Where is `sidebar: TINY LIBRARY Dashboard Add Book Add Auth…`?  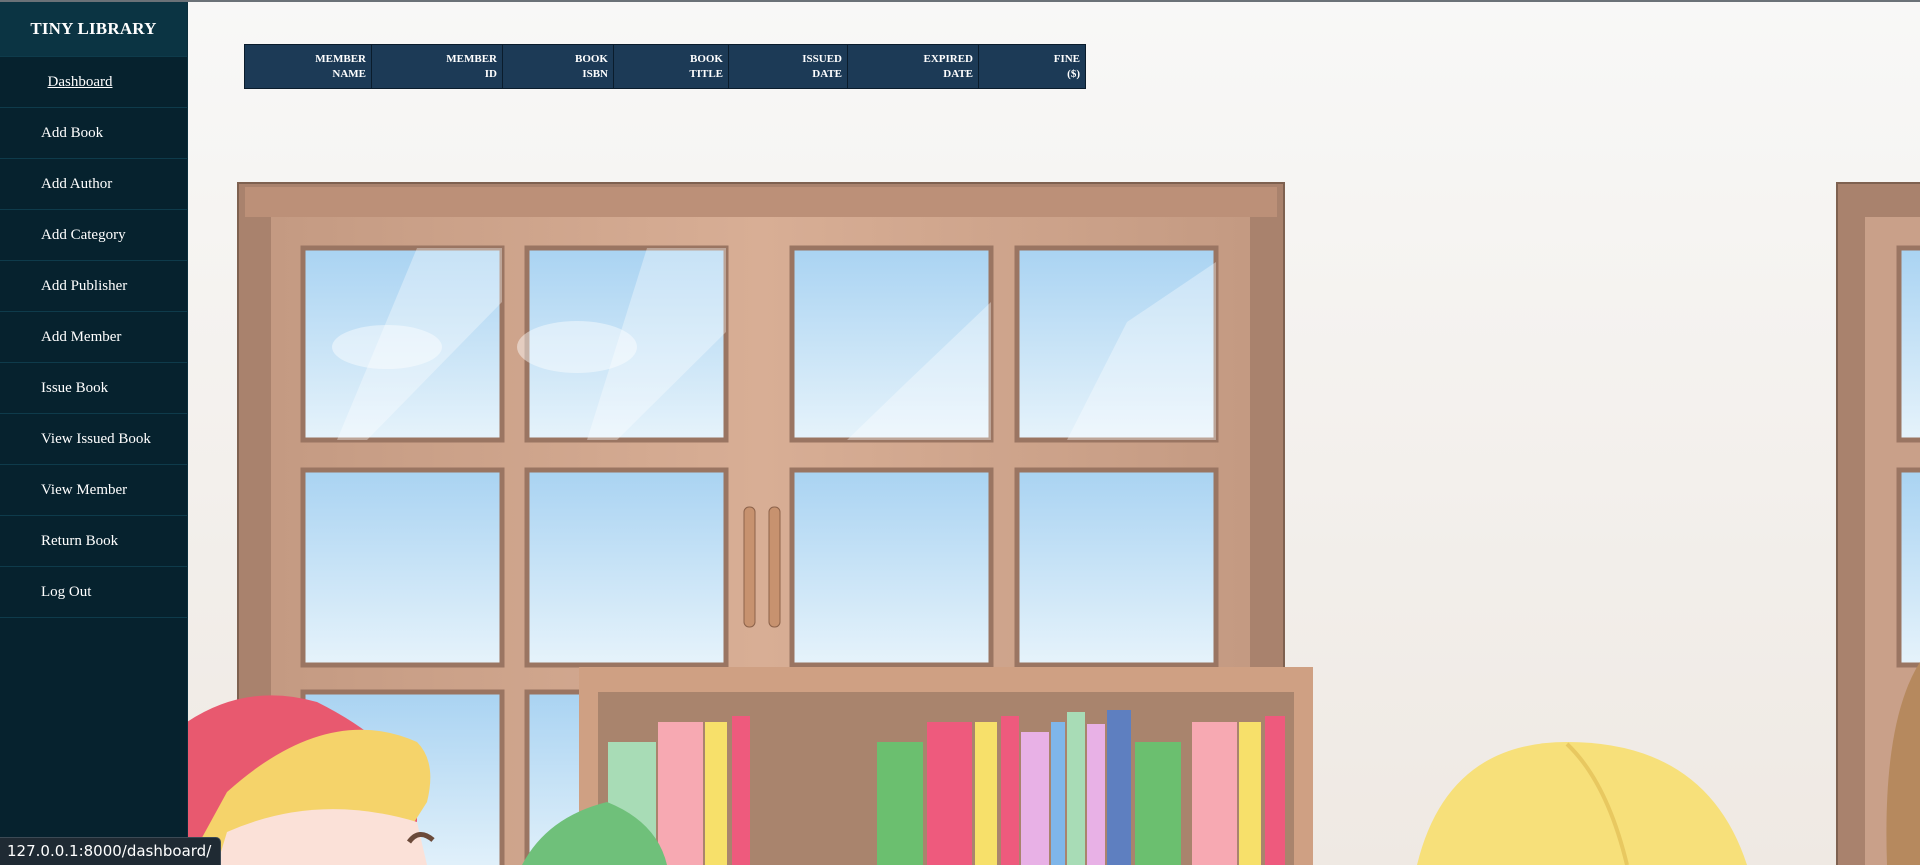 sidebar: TINY LIBRARY Dashboard Add Book Add Auth… is located at coordinates (94, 433).